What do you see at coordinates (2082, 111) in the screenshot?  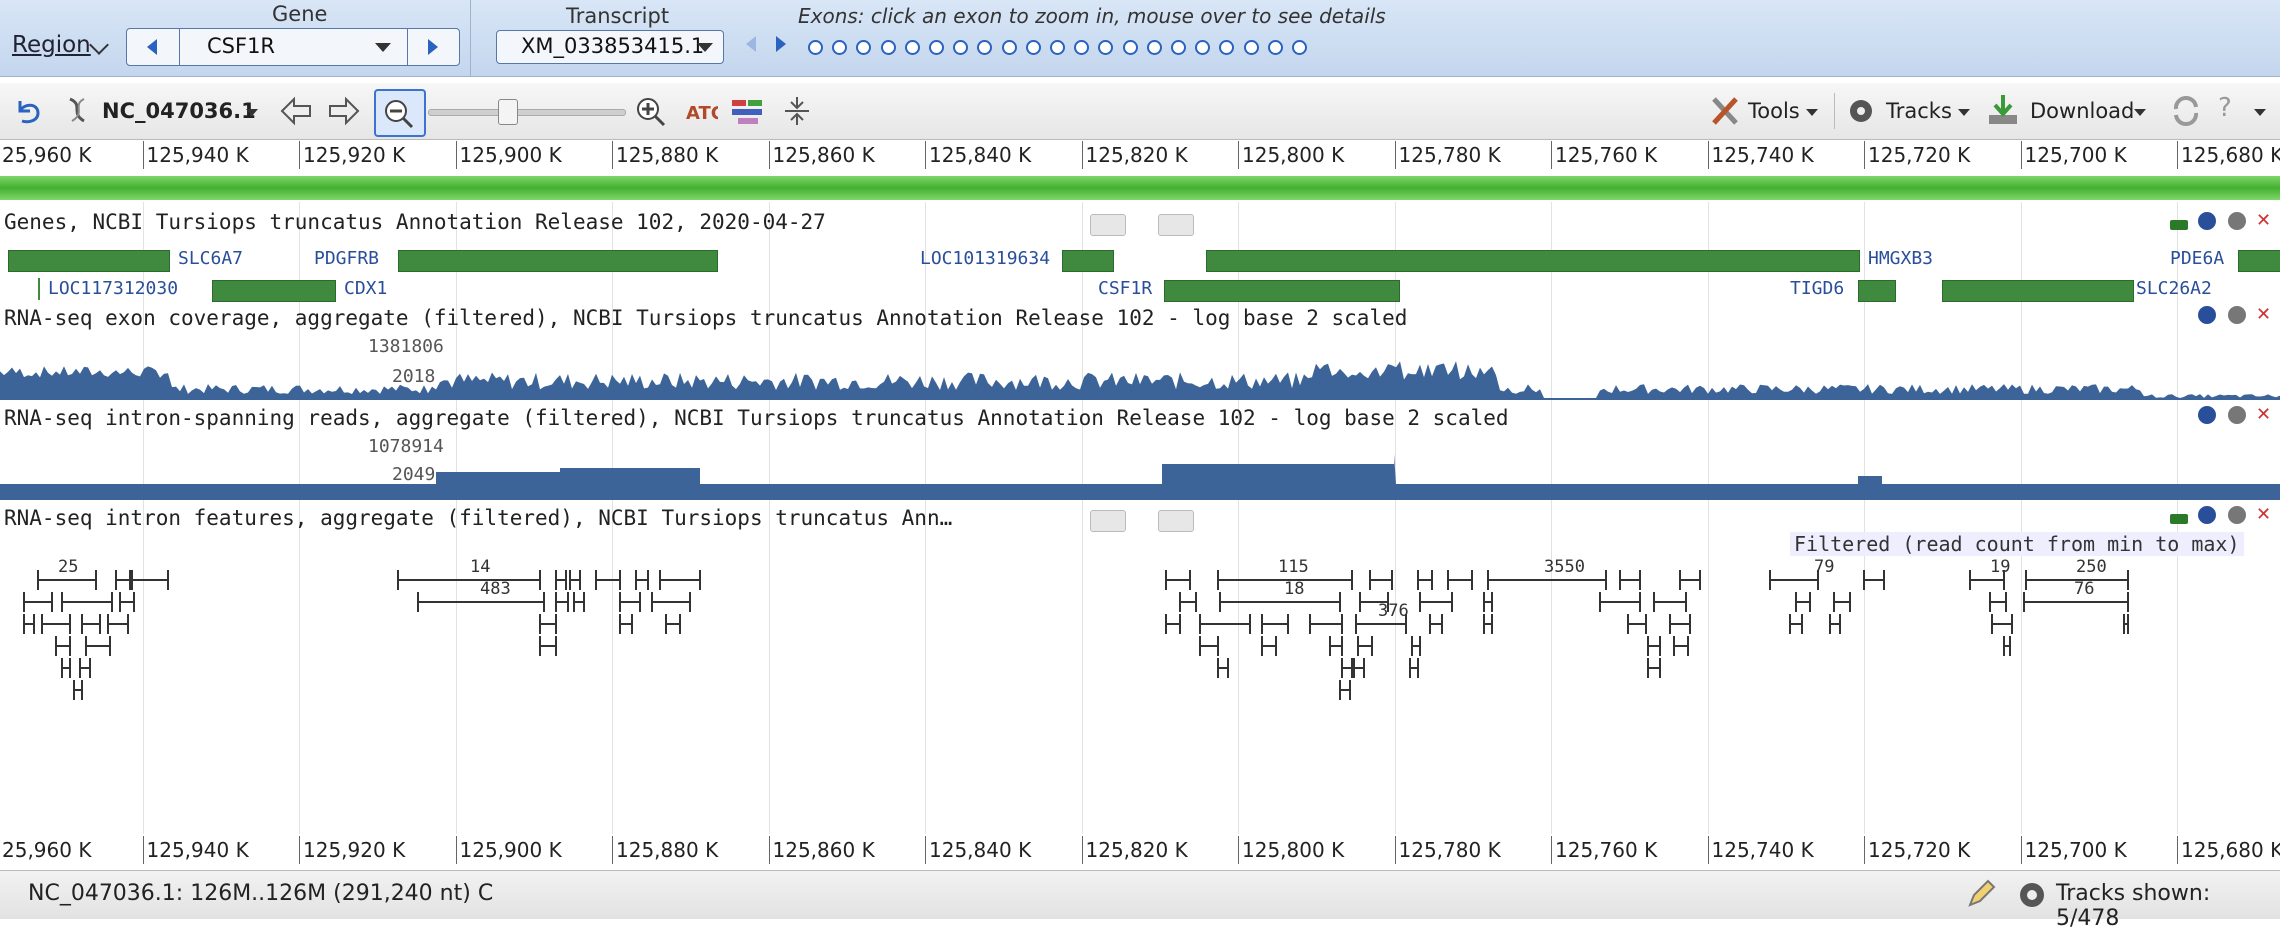 I see `download-menu: Download` at bounding box center [2082, 111].